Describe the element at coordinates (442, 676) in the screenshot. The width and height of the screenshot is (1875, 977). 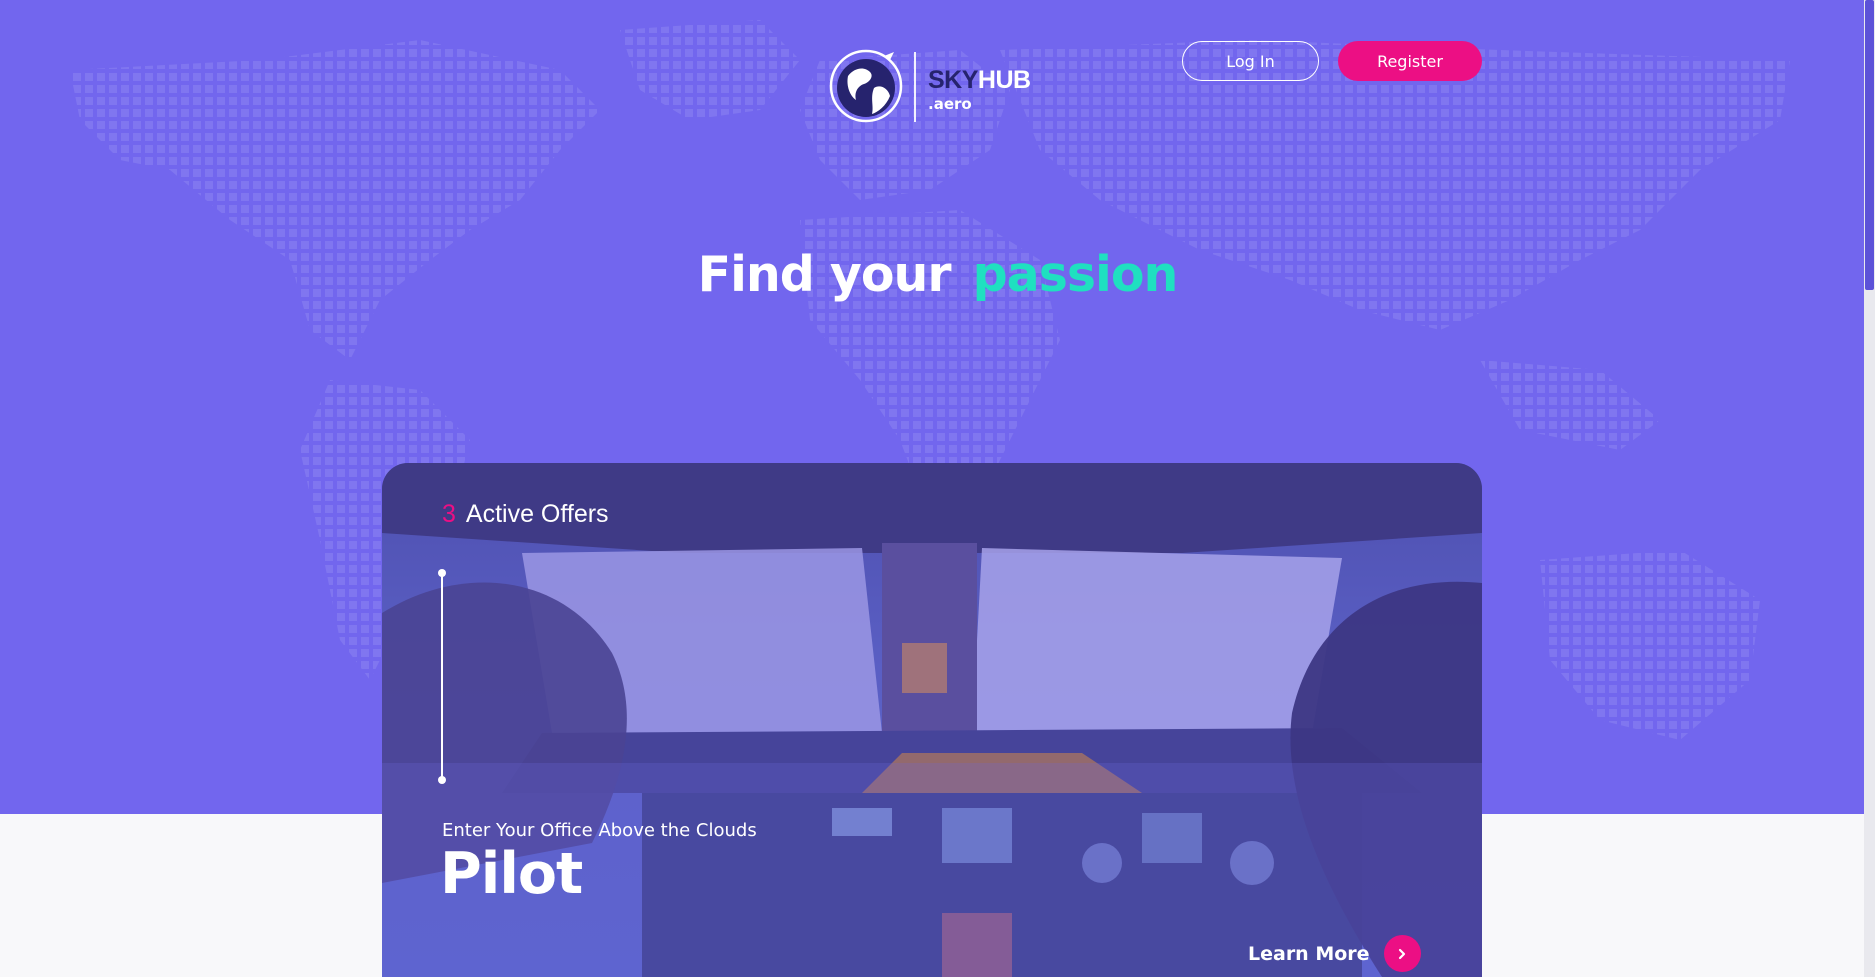
I see `progress-line` at that location.